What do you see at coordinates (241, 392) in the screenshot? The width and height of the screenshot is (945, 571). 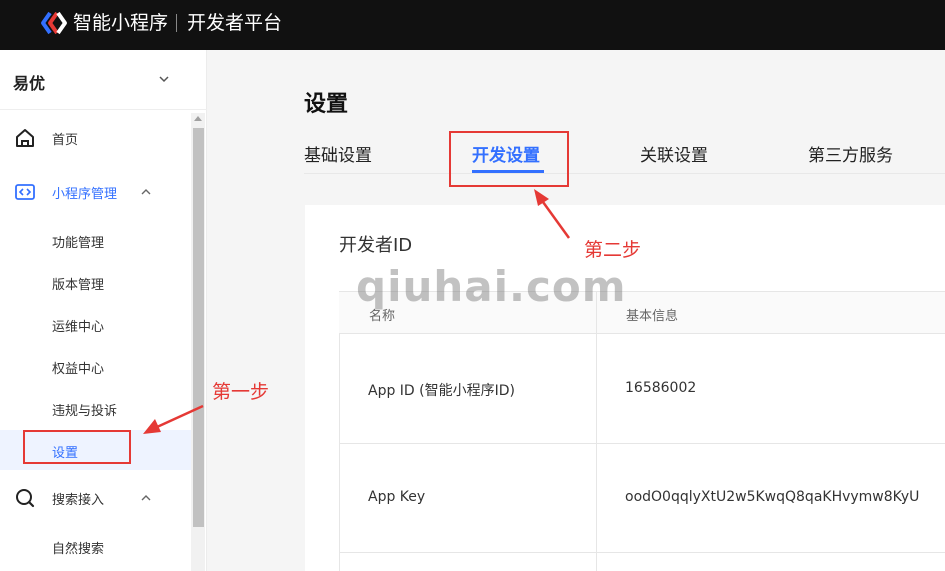 I see `step1-annotation: 第一步` at bounding box center [241, 392].